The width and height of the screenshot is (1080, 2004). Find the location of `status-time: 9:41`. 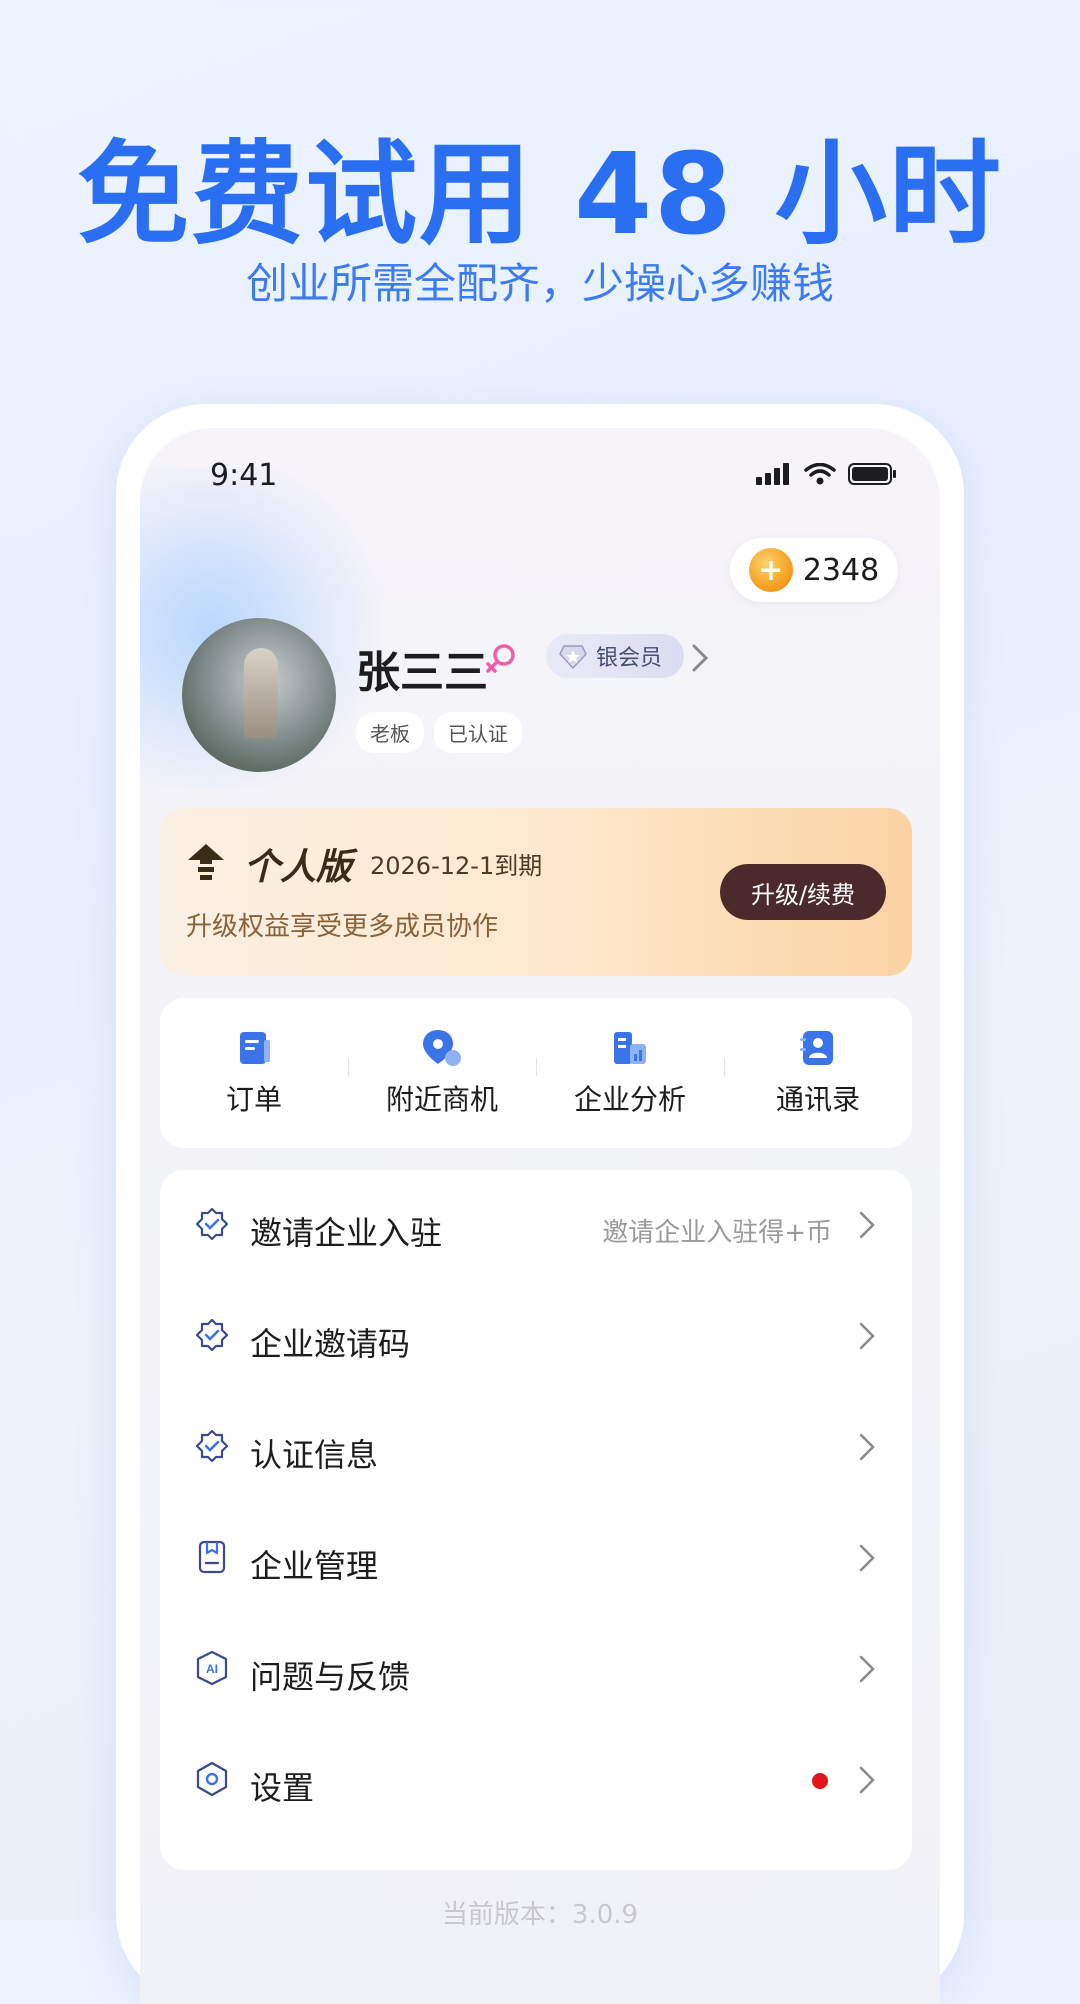

status-time: 9:41 is located at coordinates (244, 475).